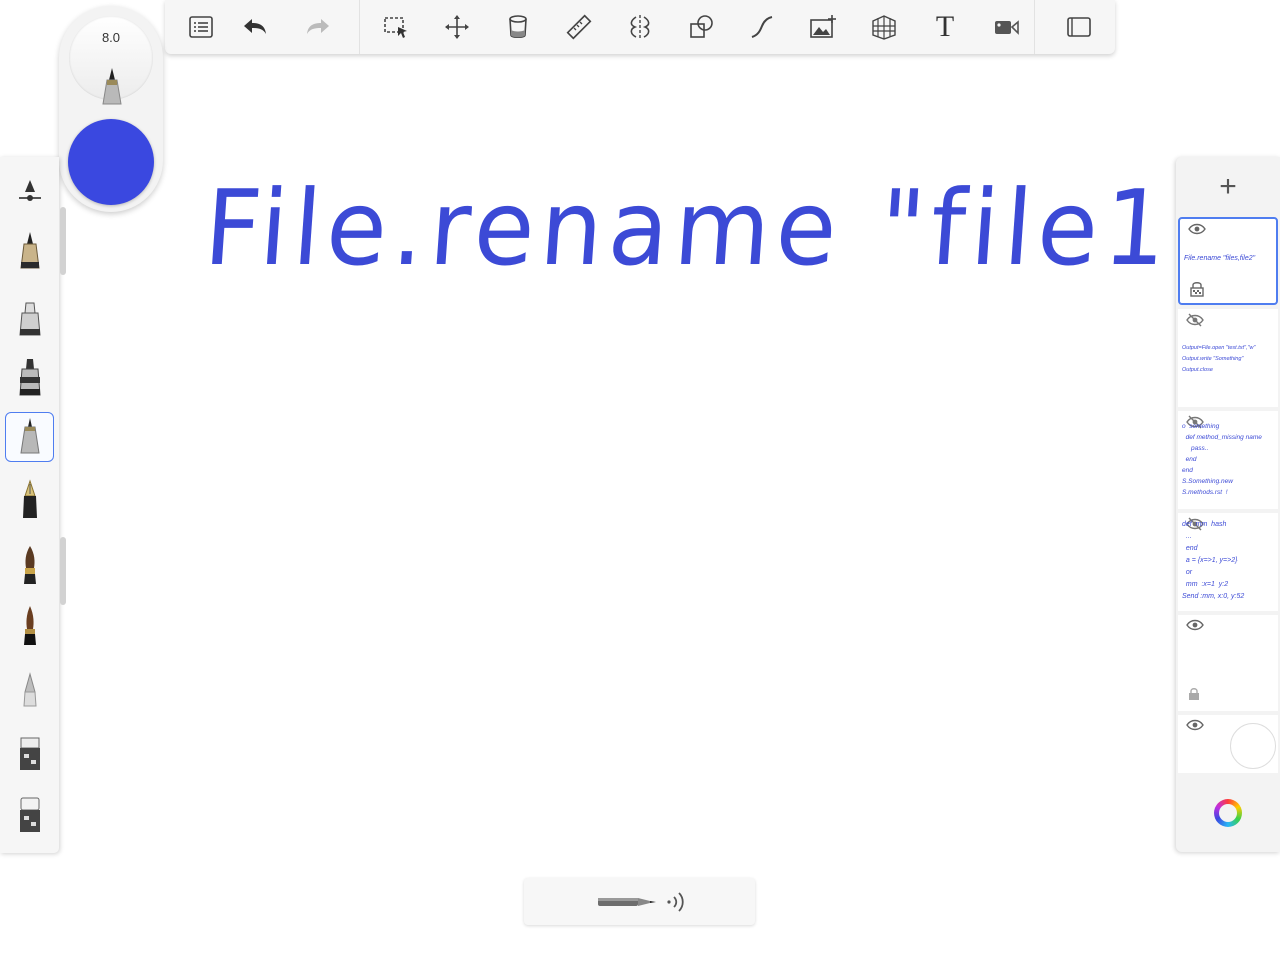  I want to click on airbrush-icon, so click(29, 688).